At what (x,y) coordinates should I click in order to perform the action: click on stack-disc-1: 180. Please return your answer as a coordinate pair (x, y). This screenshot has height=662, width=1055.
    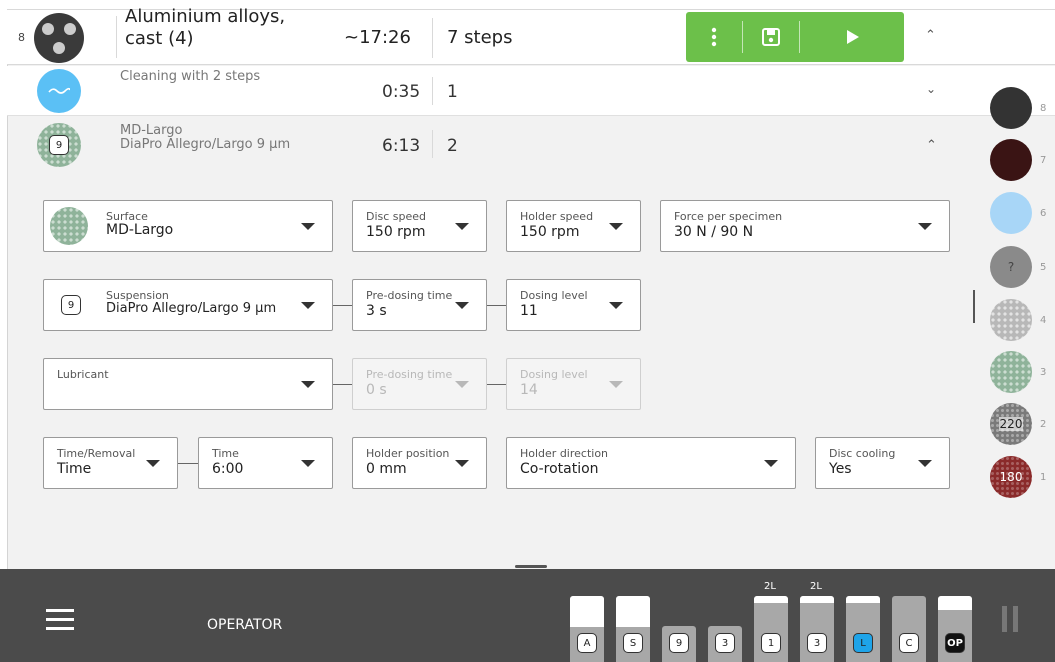
    Looking at the image, I should click on (1011, 477).